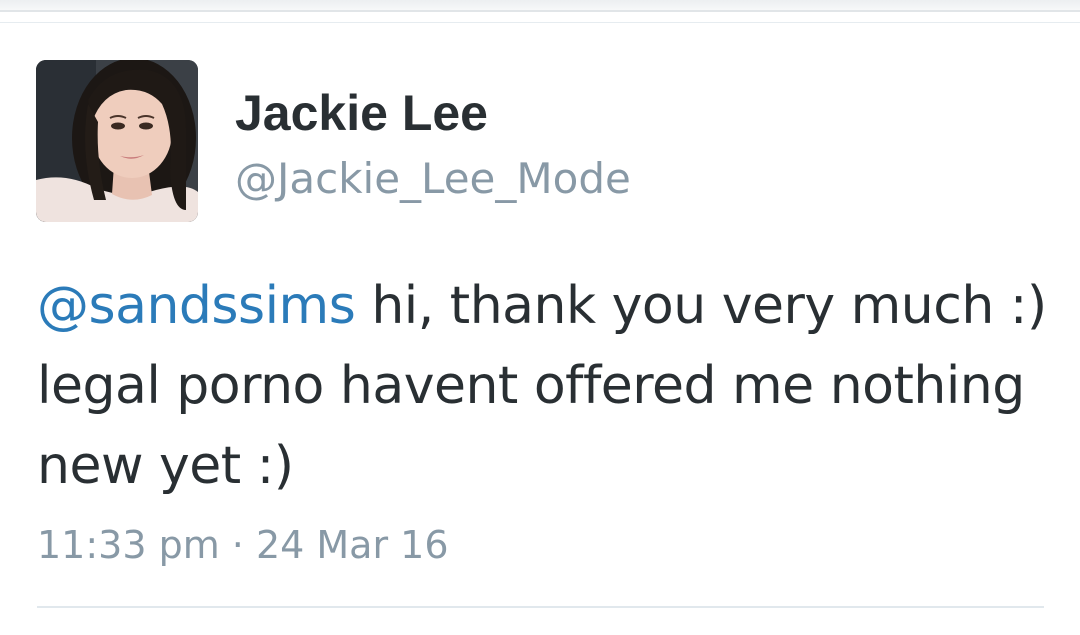 The width and height of the screenshot is (1080, 635). I want to click on display-name: Jackie Lee, so click(361, 113).